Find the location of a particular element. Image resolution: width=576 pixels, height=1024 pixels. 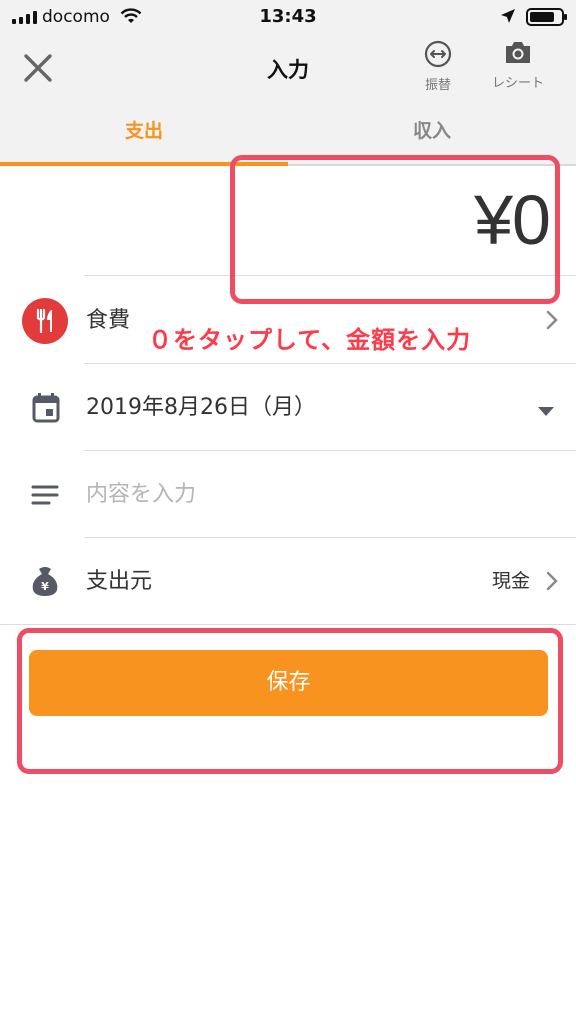

transfer-arrows-icon is located at coordinates (438, 54).